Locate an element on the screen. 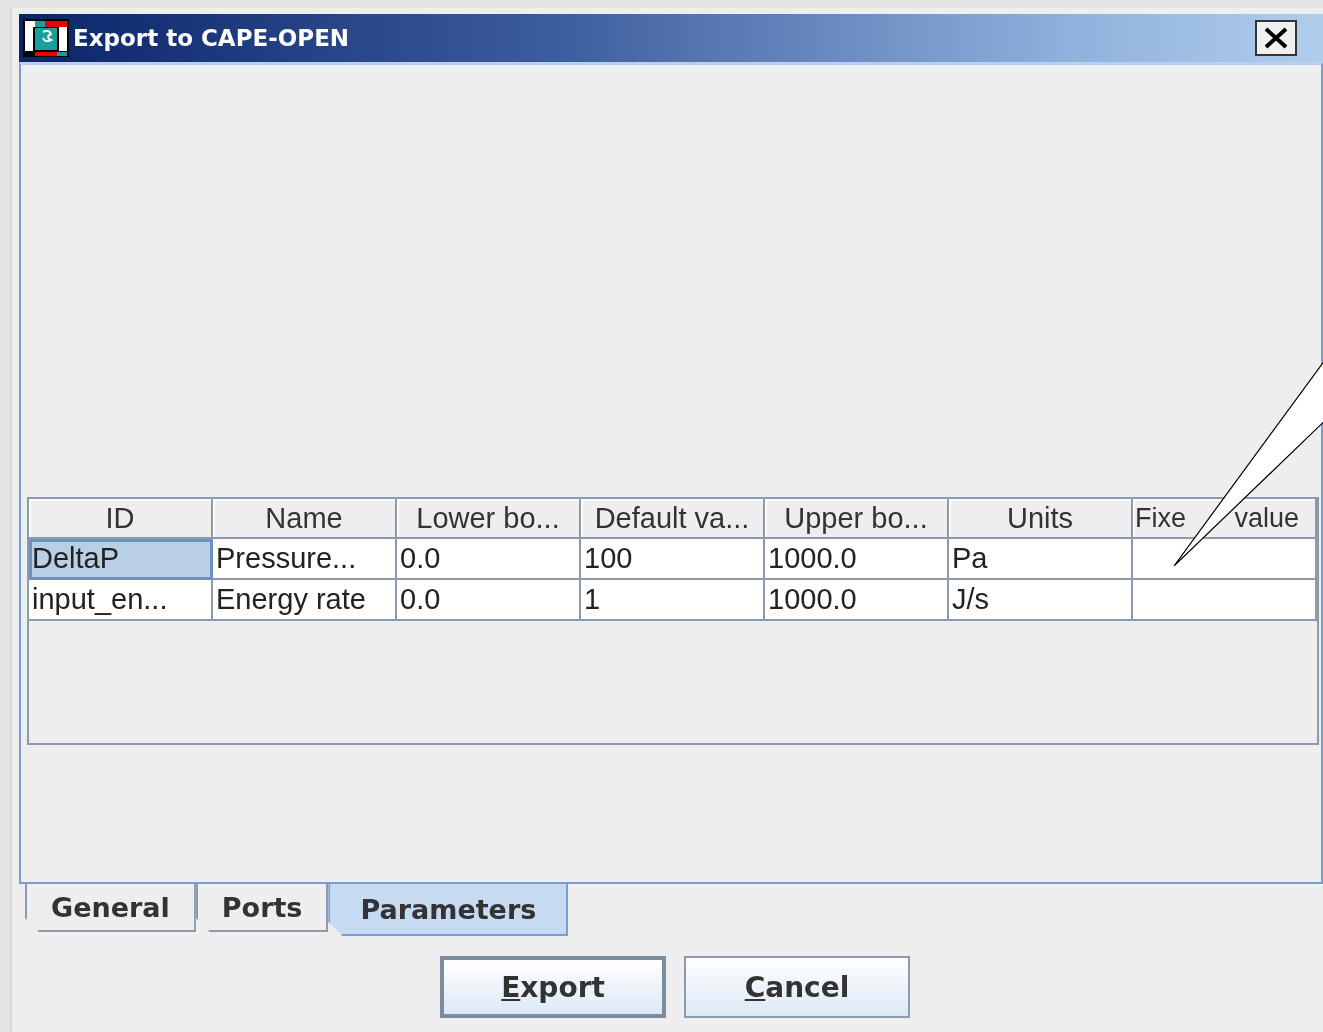  column-header: ID is located at coordinates (121, 519).